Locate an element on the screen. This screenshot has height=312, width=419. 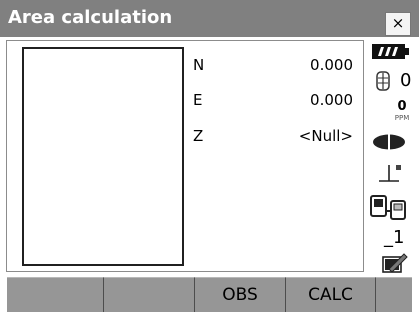
elevation-label: Z is located at coordinates (198, 136).